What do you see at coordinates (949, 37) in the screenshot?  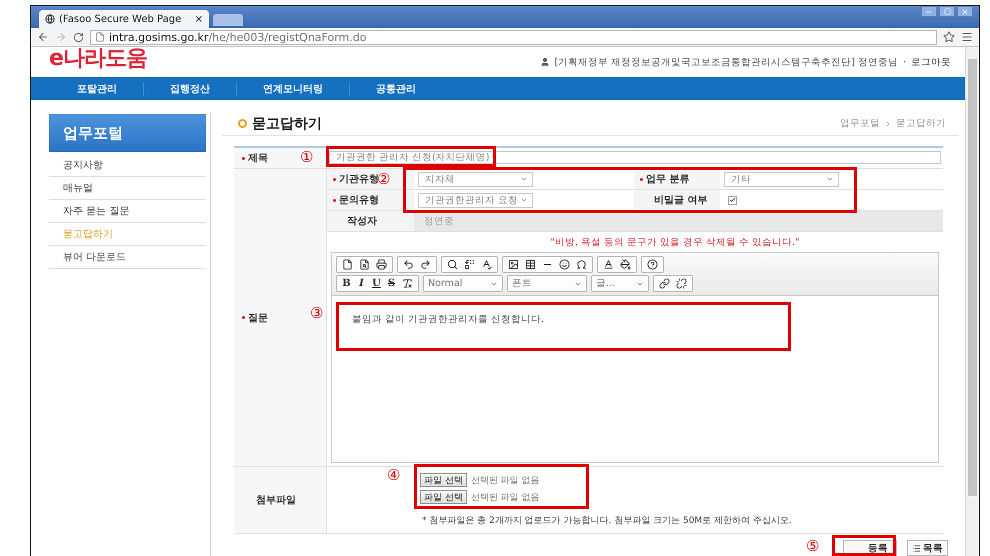 I see `star-icon` at bounding box center [949, 37].